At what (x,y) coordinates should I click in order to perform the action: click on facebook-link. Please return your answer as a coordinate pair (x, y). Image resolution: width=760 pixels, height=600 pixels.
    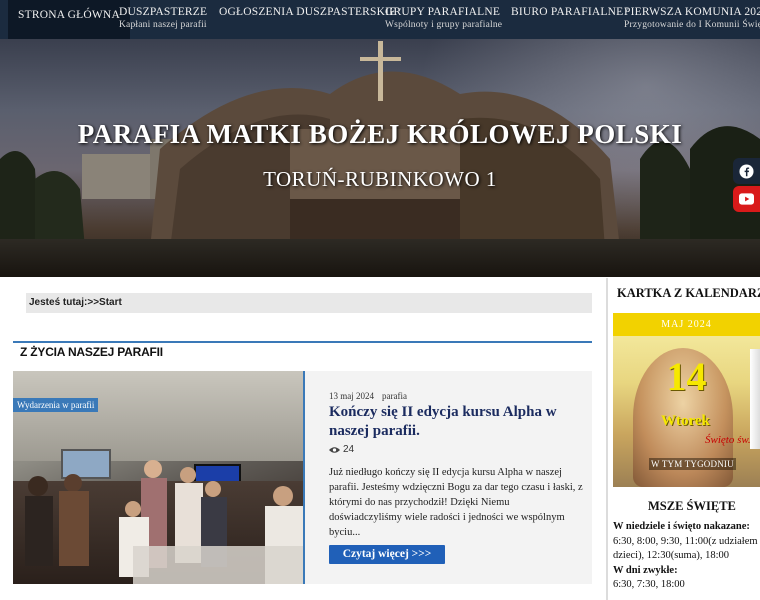
    Looking at the image, I should click on (746, 171).